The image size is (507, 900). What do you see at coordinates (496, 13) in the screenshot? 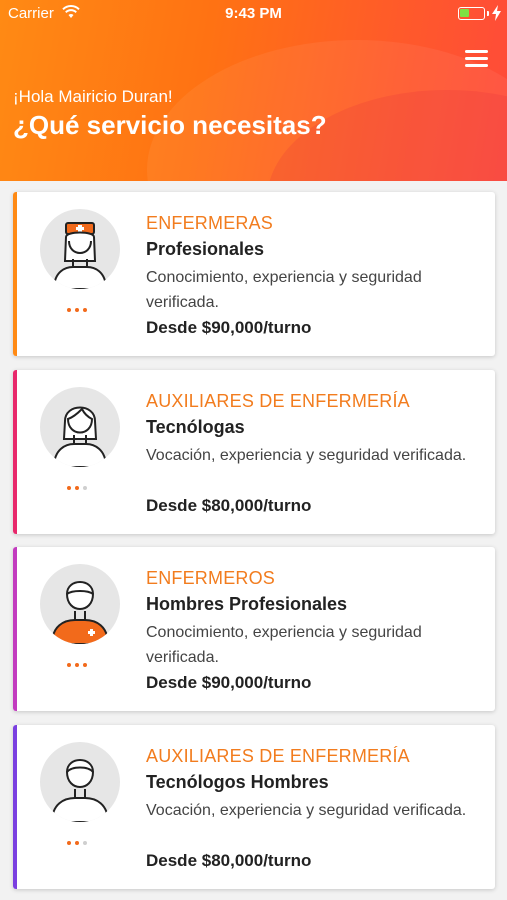
I see `charging-bolt-icon` at bounding box center [496, 13].